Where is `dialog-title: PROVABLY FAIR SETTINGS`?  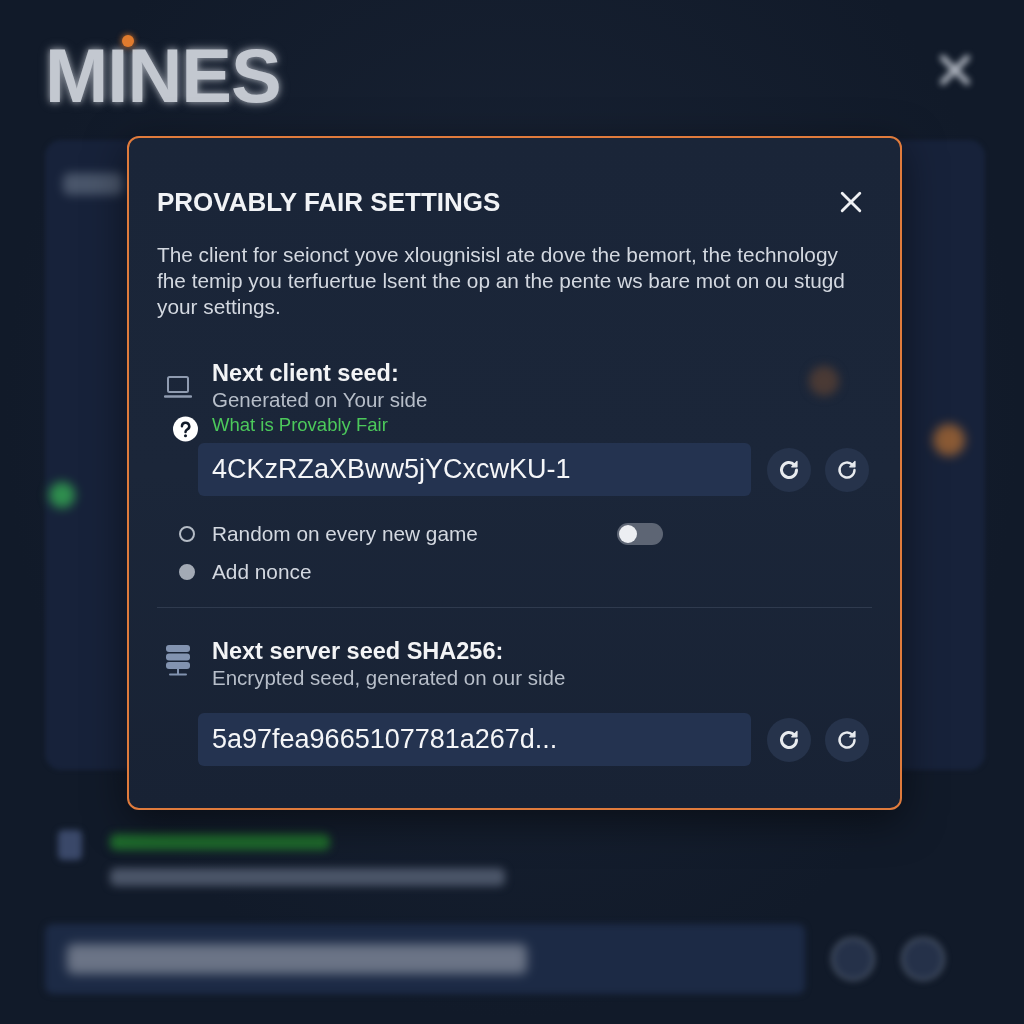 dialog-title: PROVABLY FAIR SETTINGS is located at coordinates (329, 202).